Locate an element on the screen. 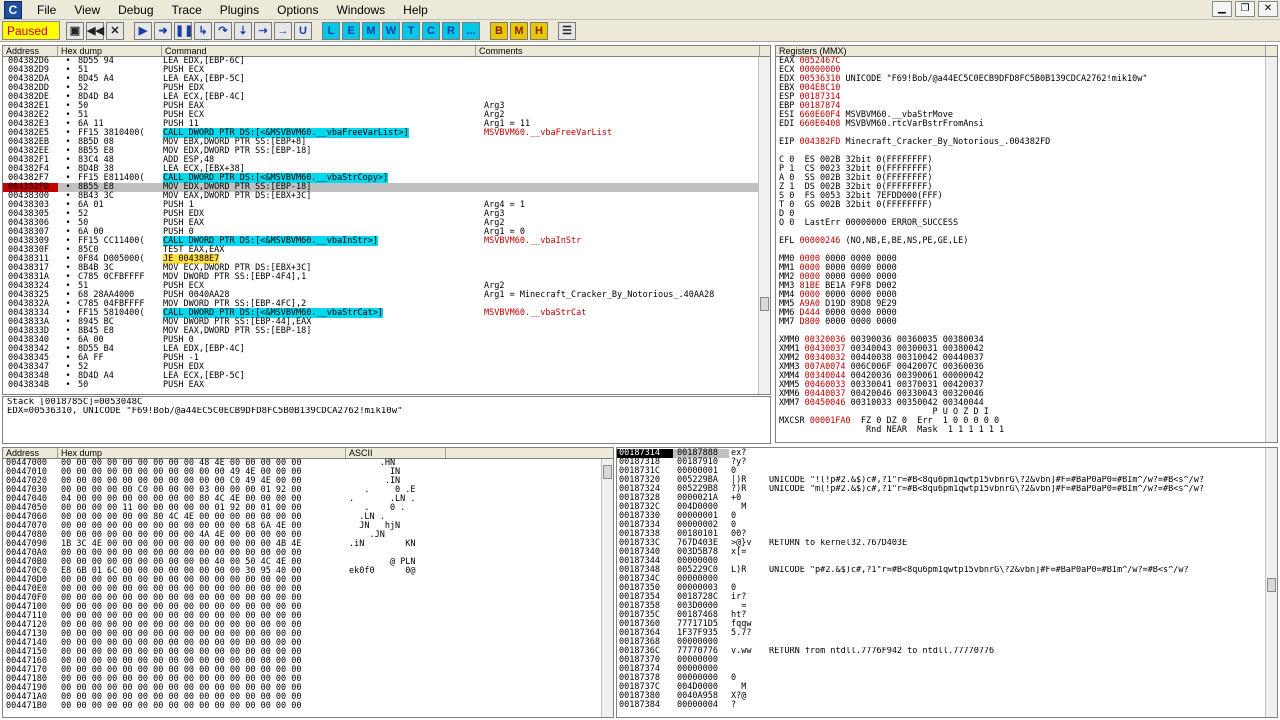 The image size is (1280, 720). disasm-row: 00438347 • 52 PUSH EDX is located at coordinates (386, 367).